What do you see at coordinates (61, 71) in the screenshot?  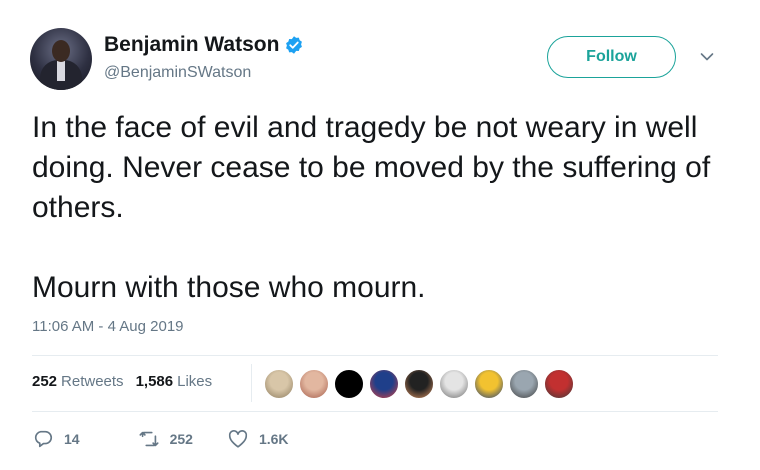 I see `avatar-figure-shirt` at bounding box center [61, 71].